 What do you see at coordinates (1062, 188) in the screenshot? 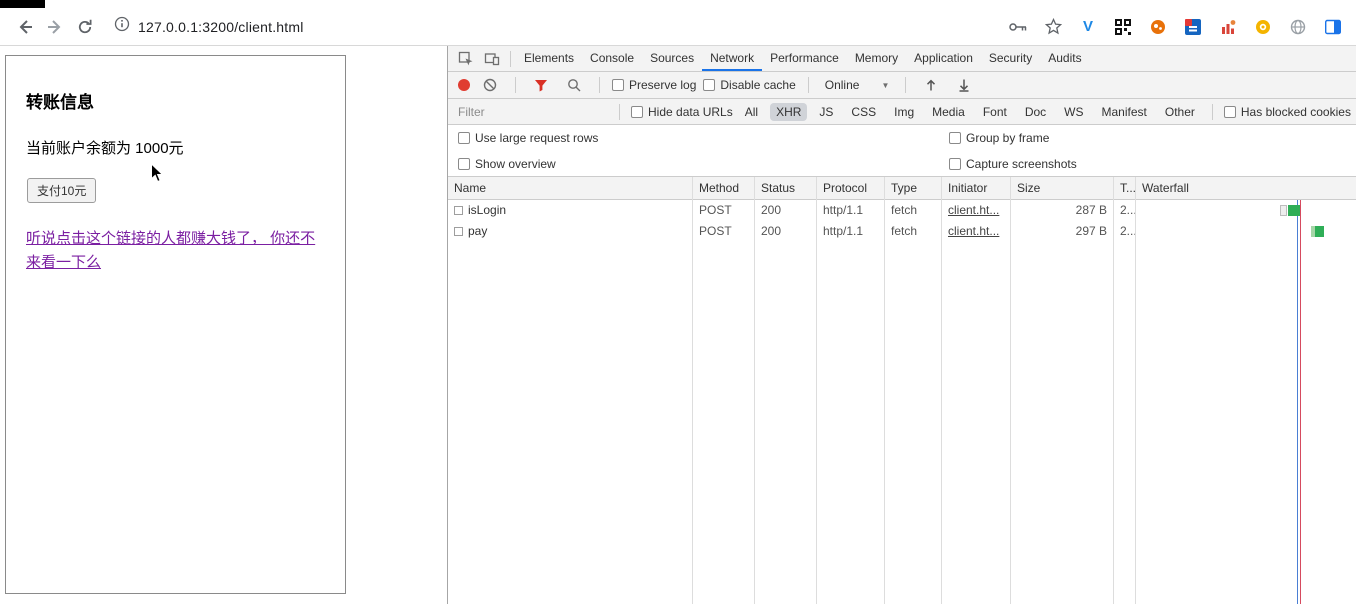
I see `column-header-size: Size` at bounding box center [1062, 188].